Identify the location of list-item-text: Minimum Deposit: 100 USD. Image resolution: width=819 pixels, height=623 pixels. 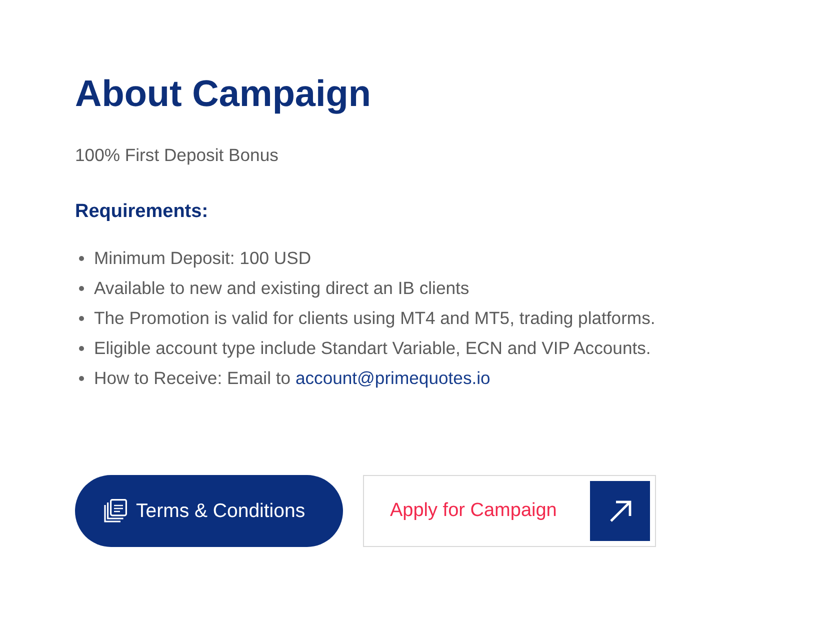
(203, 258).